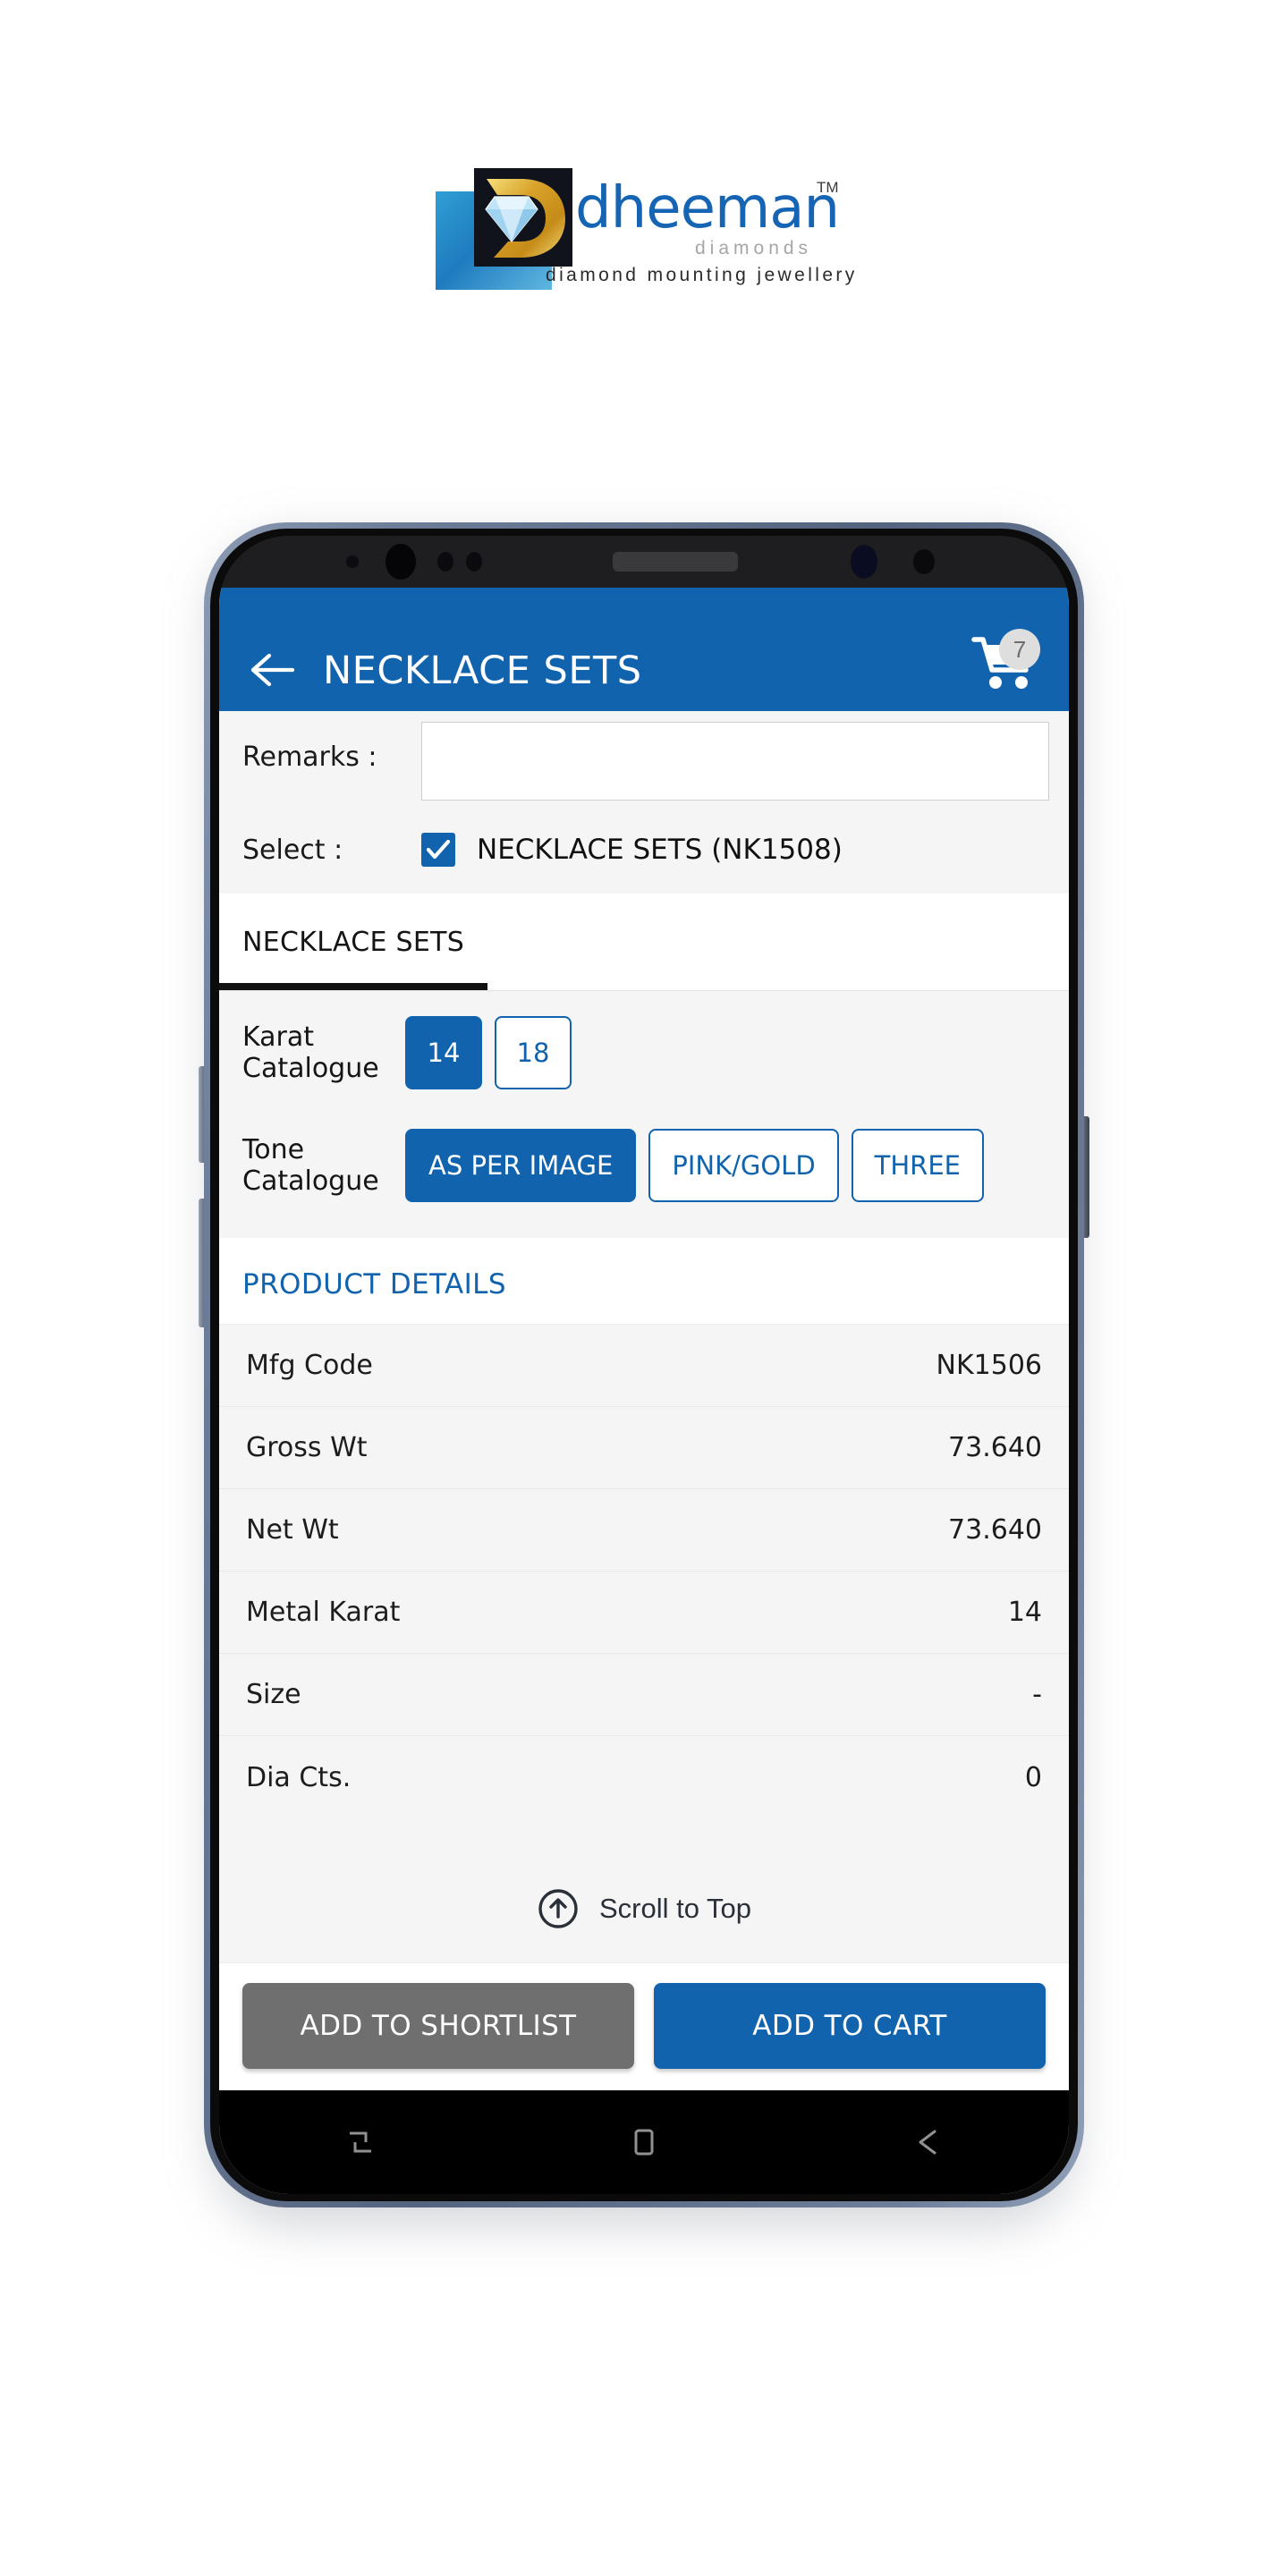 The width and height of the screenshot is (1288, 2576). I want to click on remarks-label: Remarks :, so click(309, 757).